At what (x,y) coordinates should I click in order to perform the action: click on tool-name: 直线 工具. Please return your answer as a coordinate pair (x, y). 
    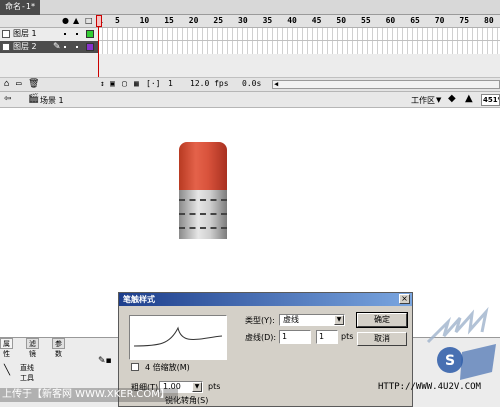
    Looking at the image, I should click on (27, 373).